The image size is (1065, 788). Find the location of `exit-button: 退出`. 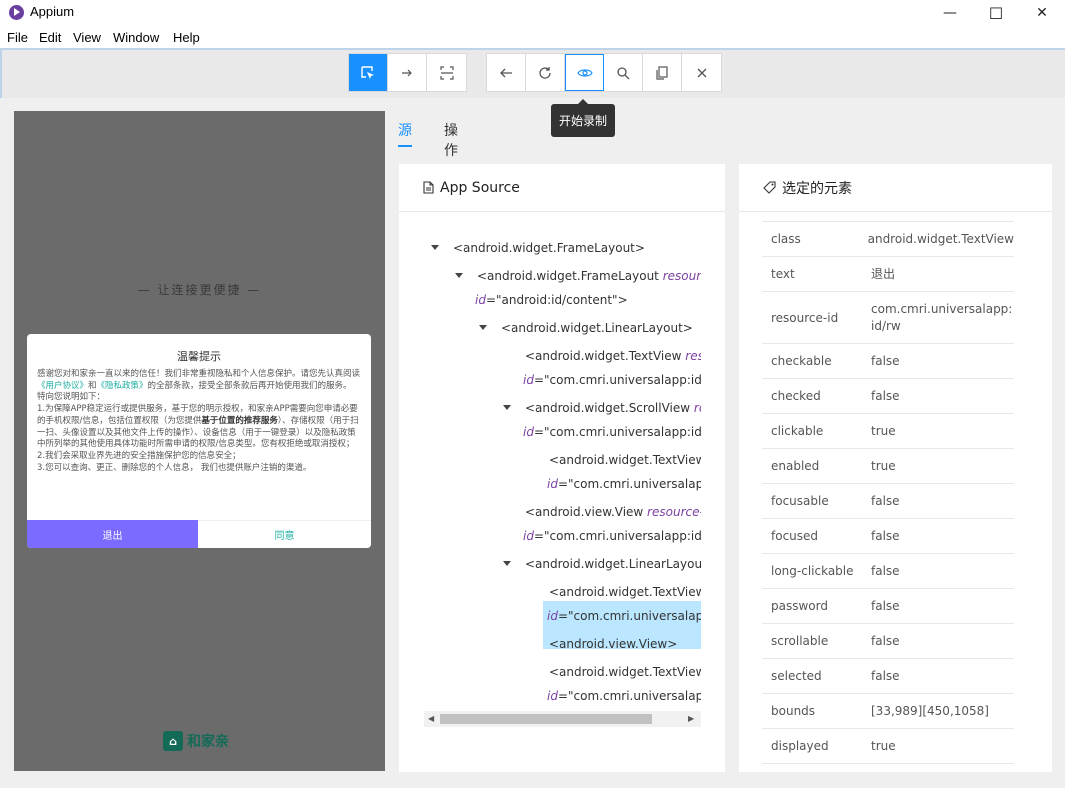

exit-button: 退出 is located at coordinates (112, 534).